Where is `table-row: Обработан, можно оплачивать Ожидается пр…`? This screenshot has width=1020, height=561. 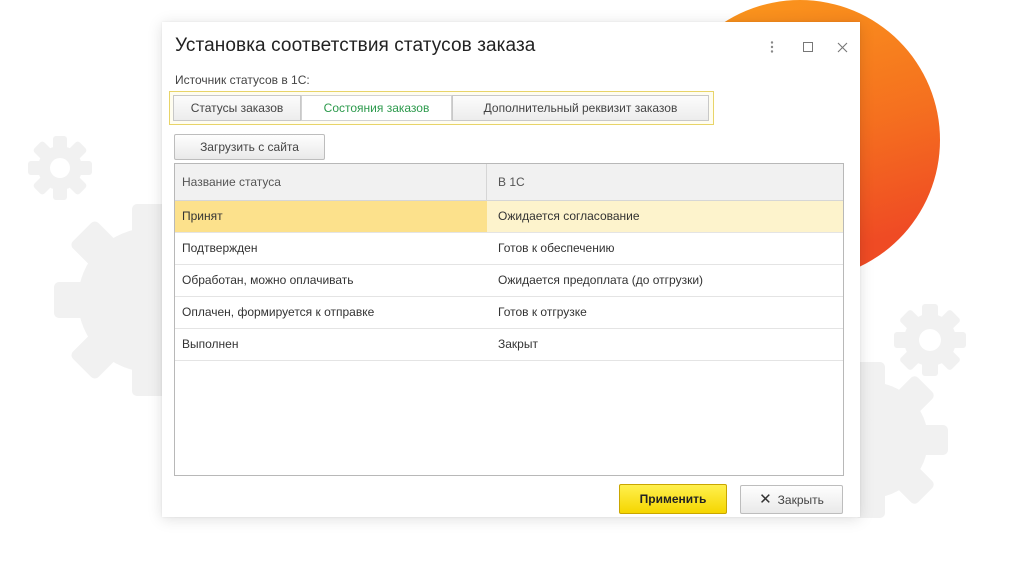 table-row: Обработан, можно оплачивать Ожидается пр… is located at coordinates (509, 281).